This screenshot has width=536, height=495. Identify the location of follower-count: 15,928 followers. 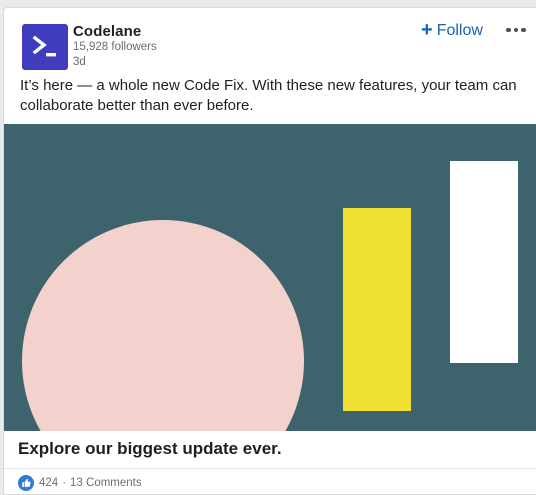
(115, 47).